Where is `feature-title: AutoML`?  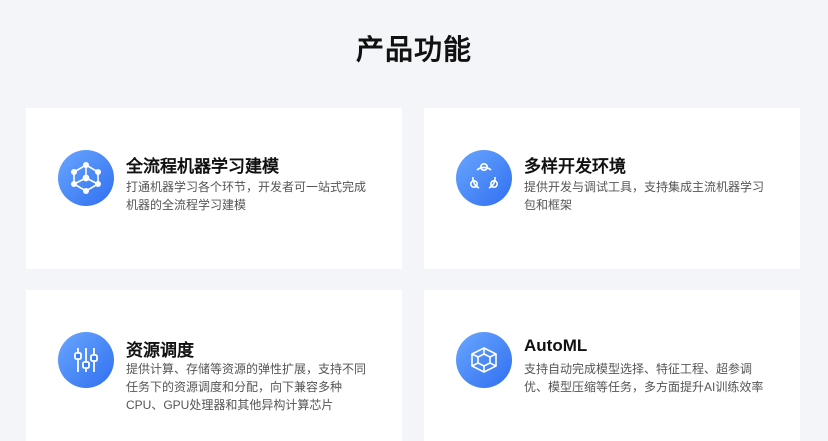
feature-title: AutoML is located at coordinates (556, 345).